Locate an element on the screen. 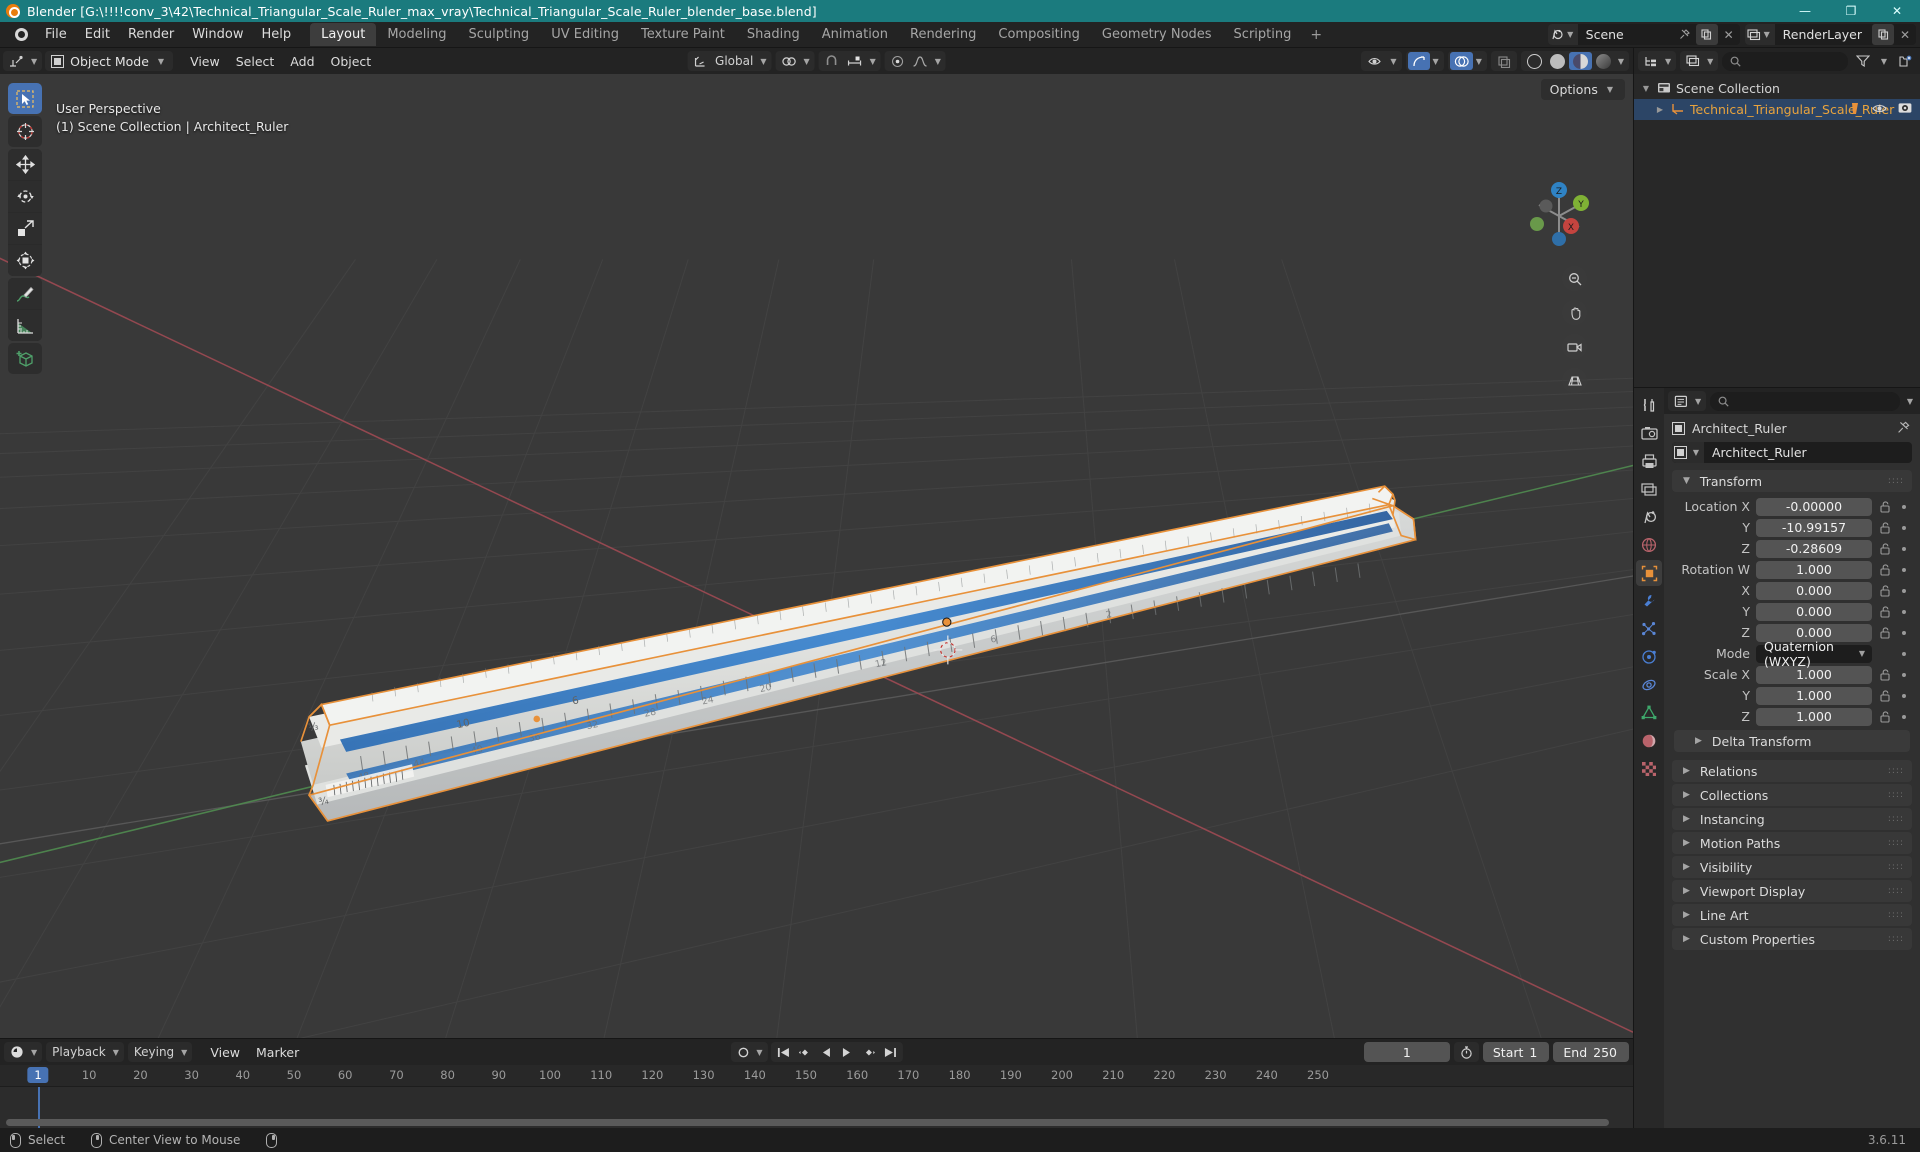 Image resolution: width=1920 pixels, height=1152 pixels. viewlayer-selector: ▼ RenderLayer ✕ is located at coordinates (1830, 34).